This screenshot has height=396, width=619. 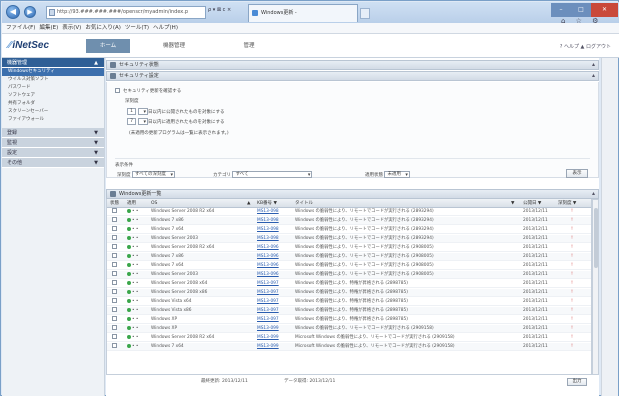 What do you see at coordinates (574, 203) in the screenshot?
I see `col-severity: 深刻度 ▼` at bounding box center [574, 203].